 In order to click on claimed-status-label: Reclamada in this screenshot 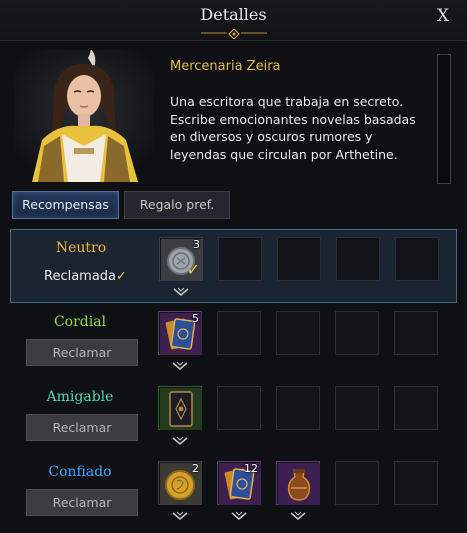, I will do `click(80, 276)`.